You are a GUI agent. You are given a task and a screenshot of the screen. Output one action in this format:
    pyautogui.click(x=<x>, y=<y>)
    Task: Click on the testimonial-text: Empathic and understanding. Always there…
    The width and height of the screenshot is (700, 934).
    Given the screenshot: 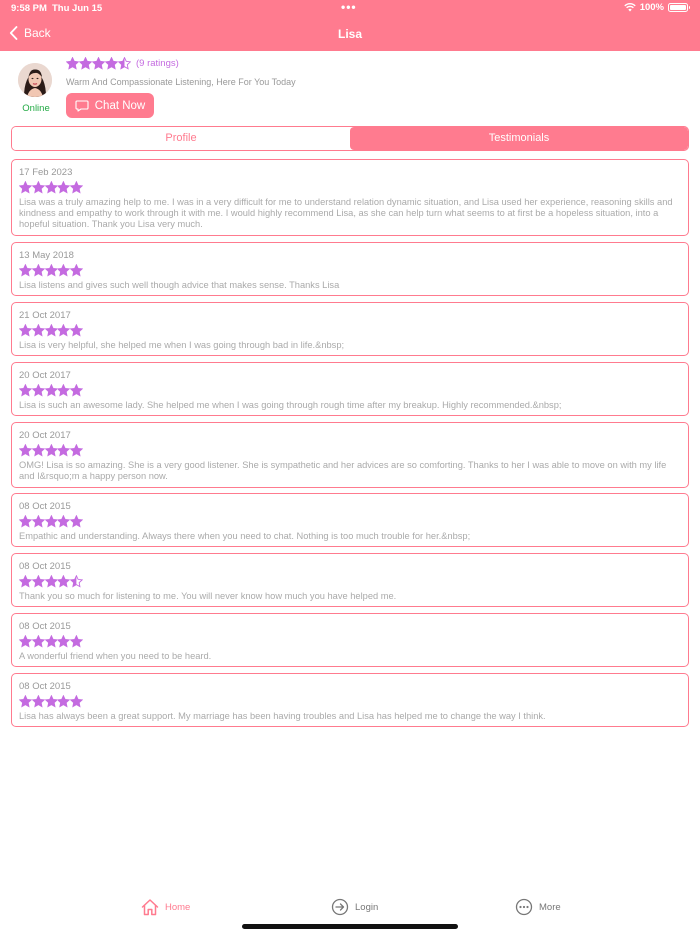 What is the action you would take?
    pyautogui.click(x=245, y=536)
    